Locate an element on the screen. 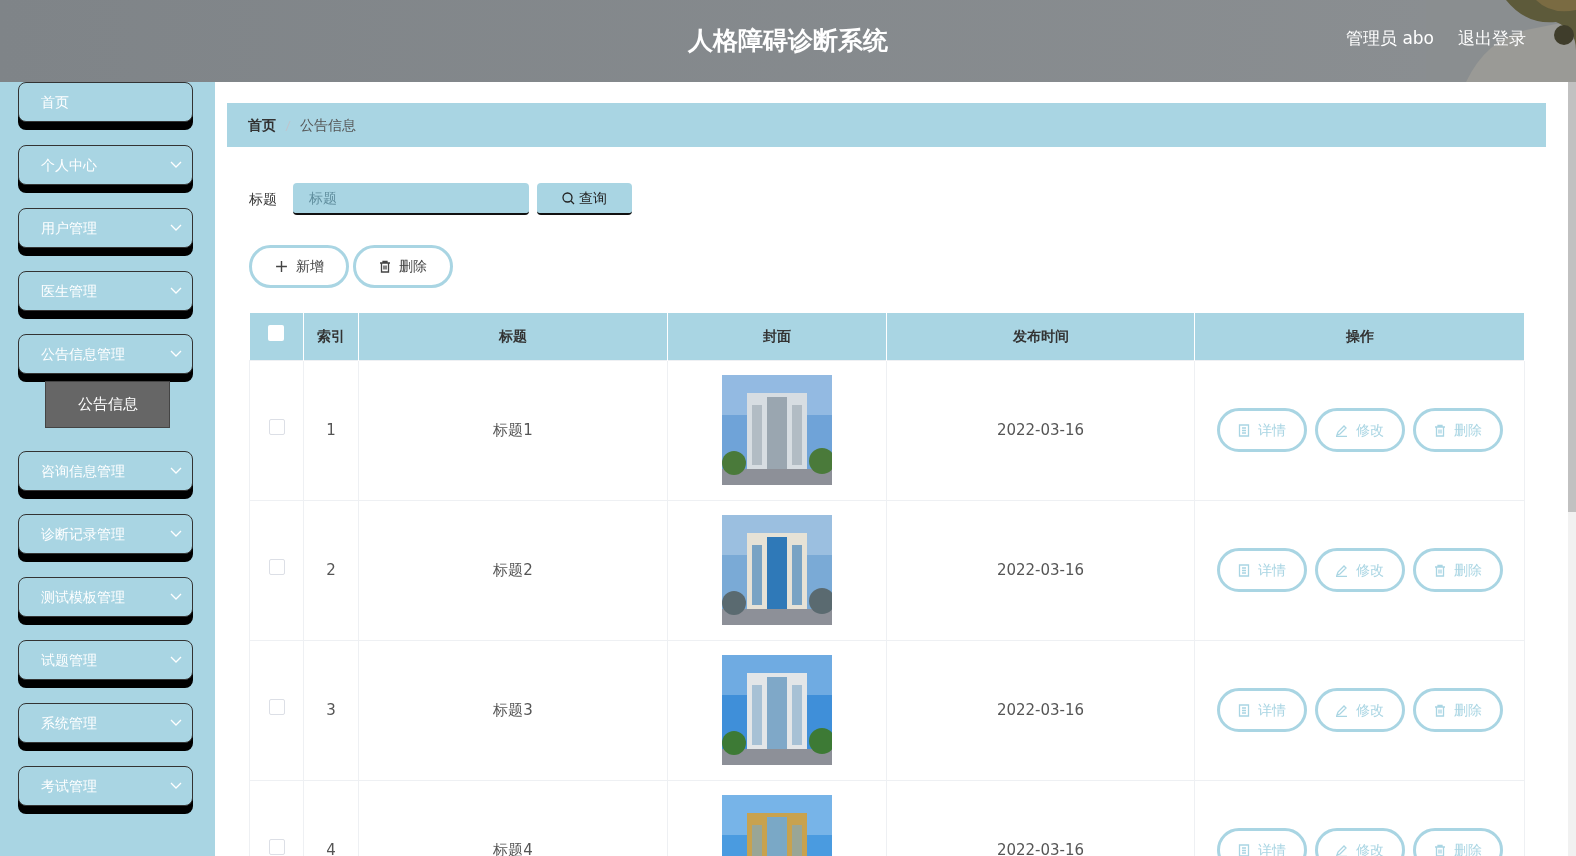 The height and width of the screenshot is (856, 1576). field-label: 标题 is located at coordinates (263, 199).